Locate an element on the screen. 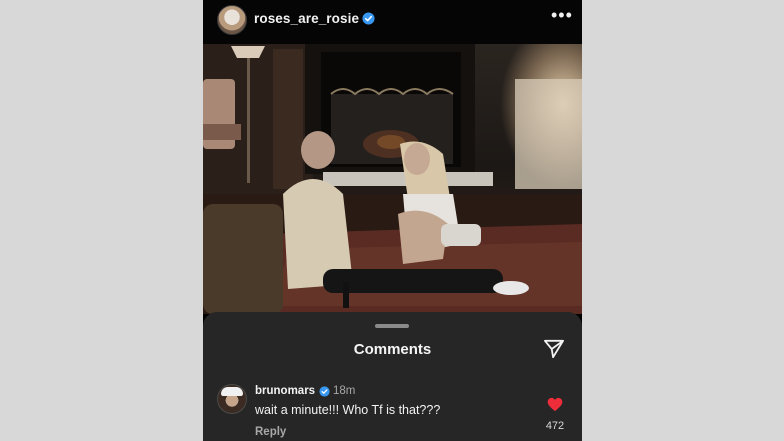 The image size is (784, 441). comment-username: brunomars is located at coordinates (285, 391).